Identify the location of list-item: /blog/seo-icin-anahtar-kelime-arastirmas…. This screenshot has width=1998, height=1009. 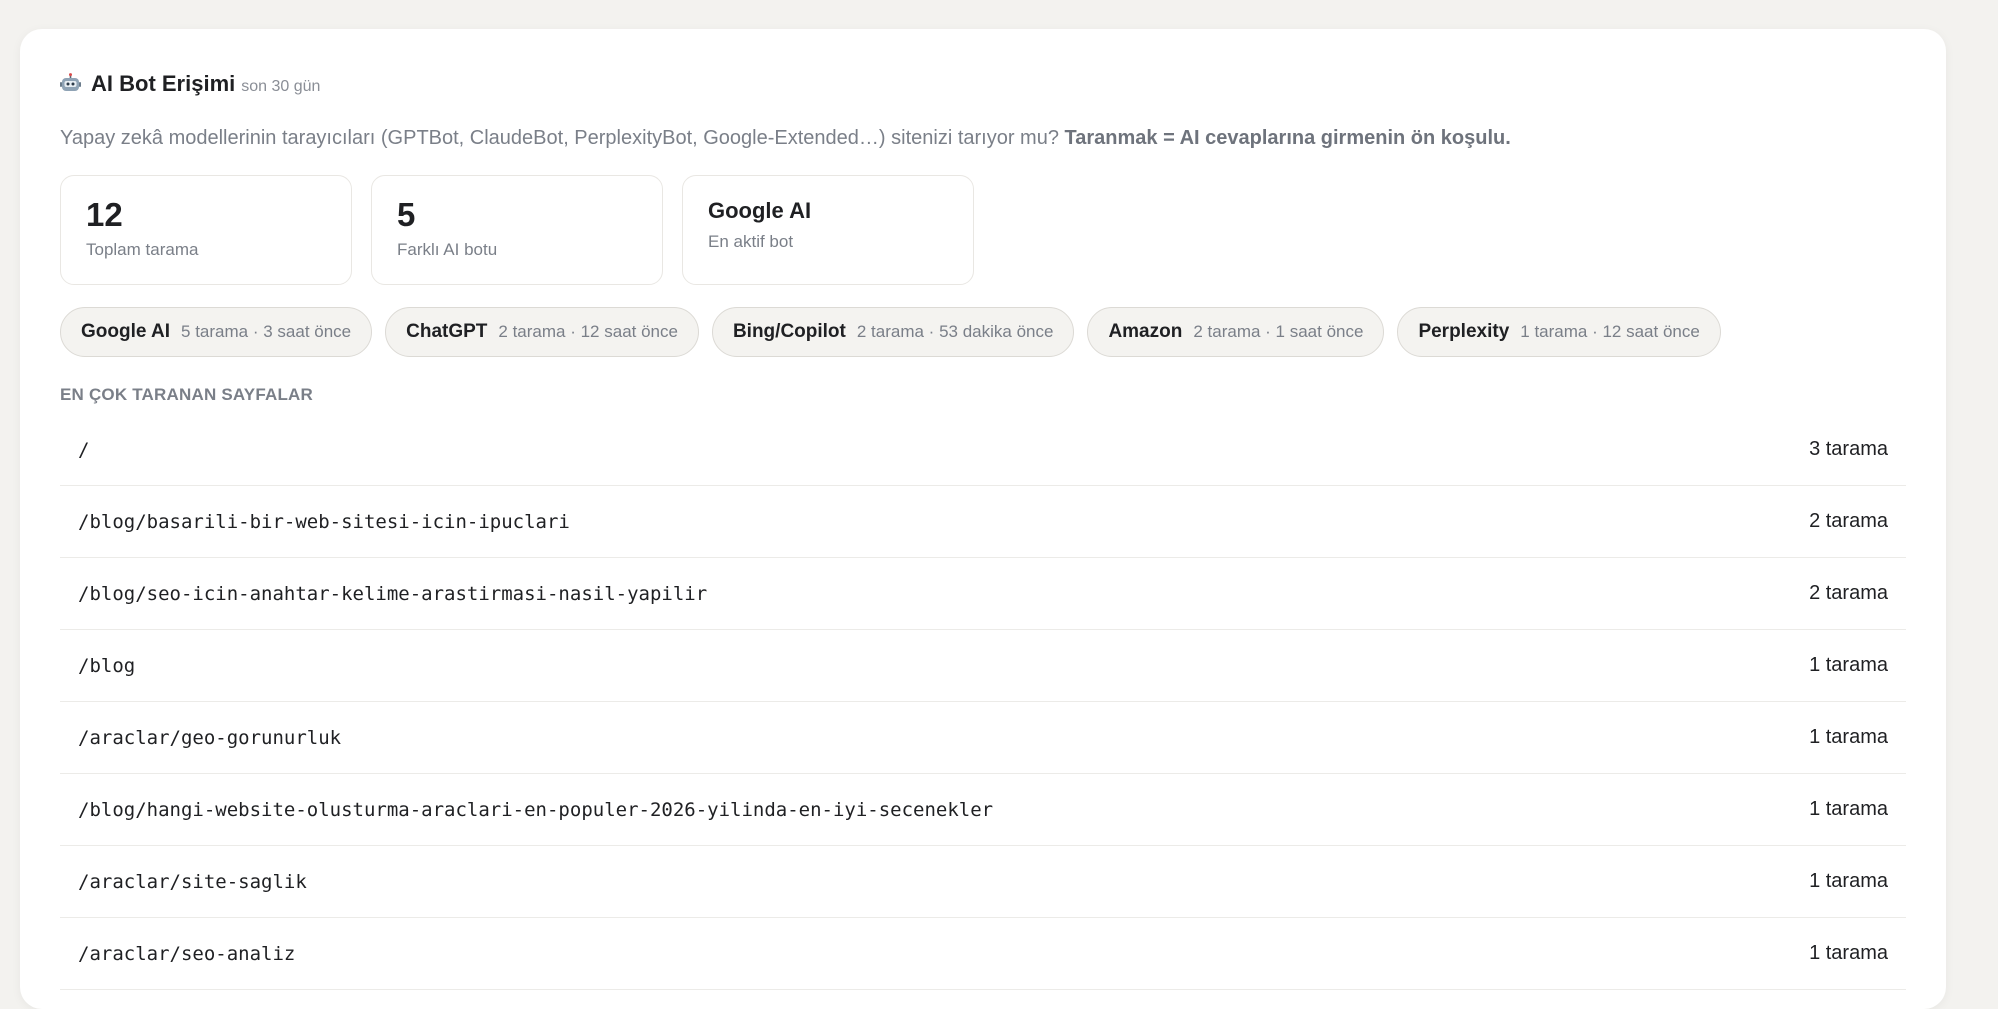
(983, 594).